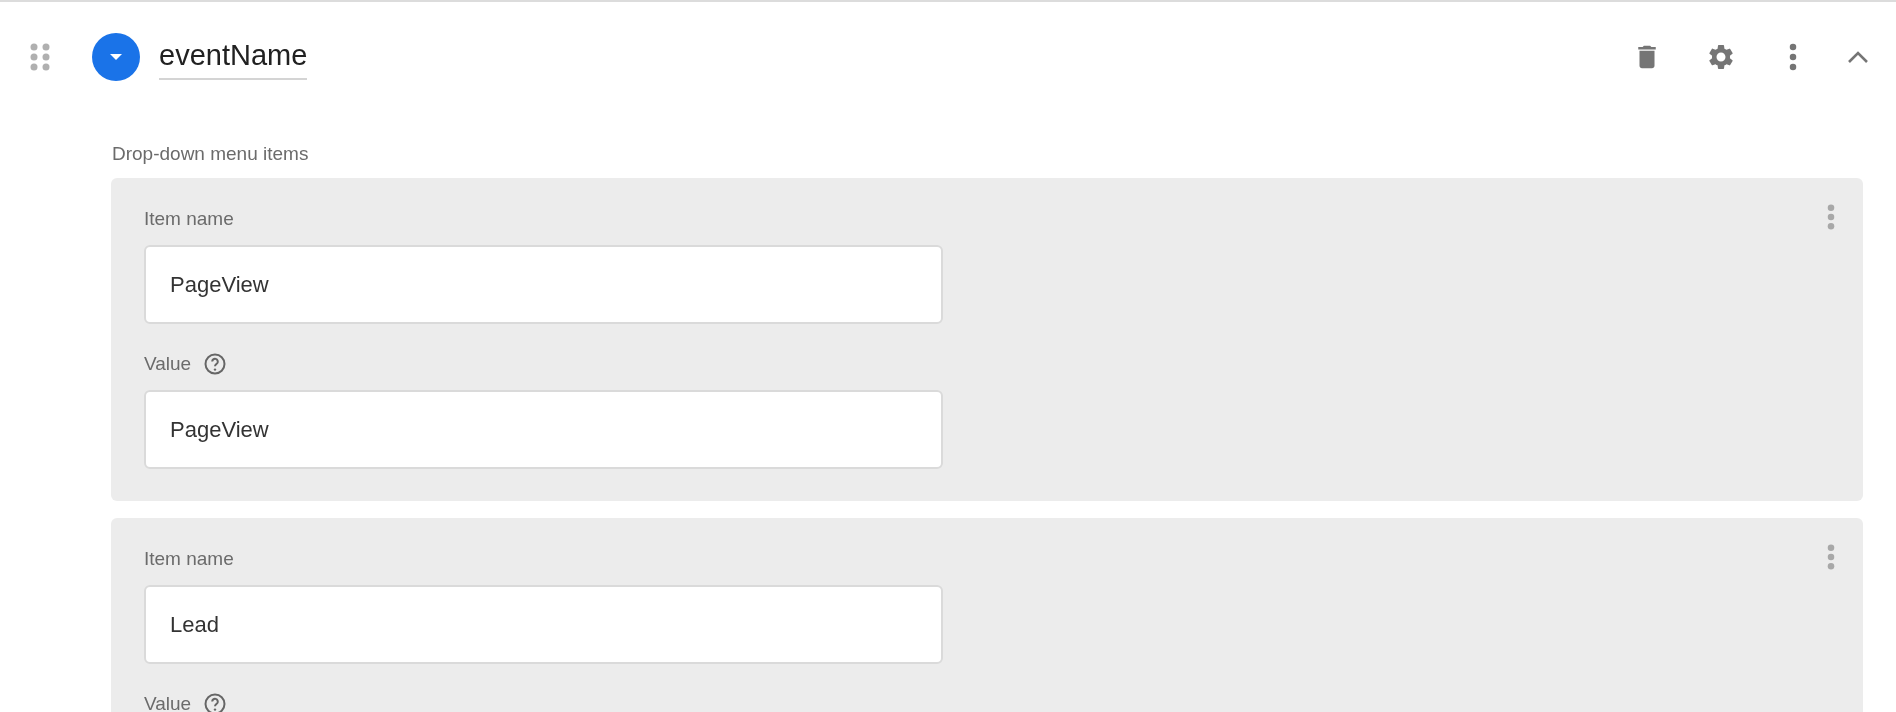 This screenshot has height=712, width=1896. What do you see at coordinates (1858, 57) in the screenshot?
I see `collapse-icon` at bounding box center [1858, 57].